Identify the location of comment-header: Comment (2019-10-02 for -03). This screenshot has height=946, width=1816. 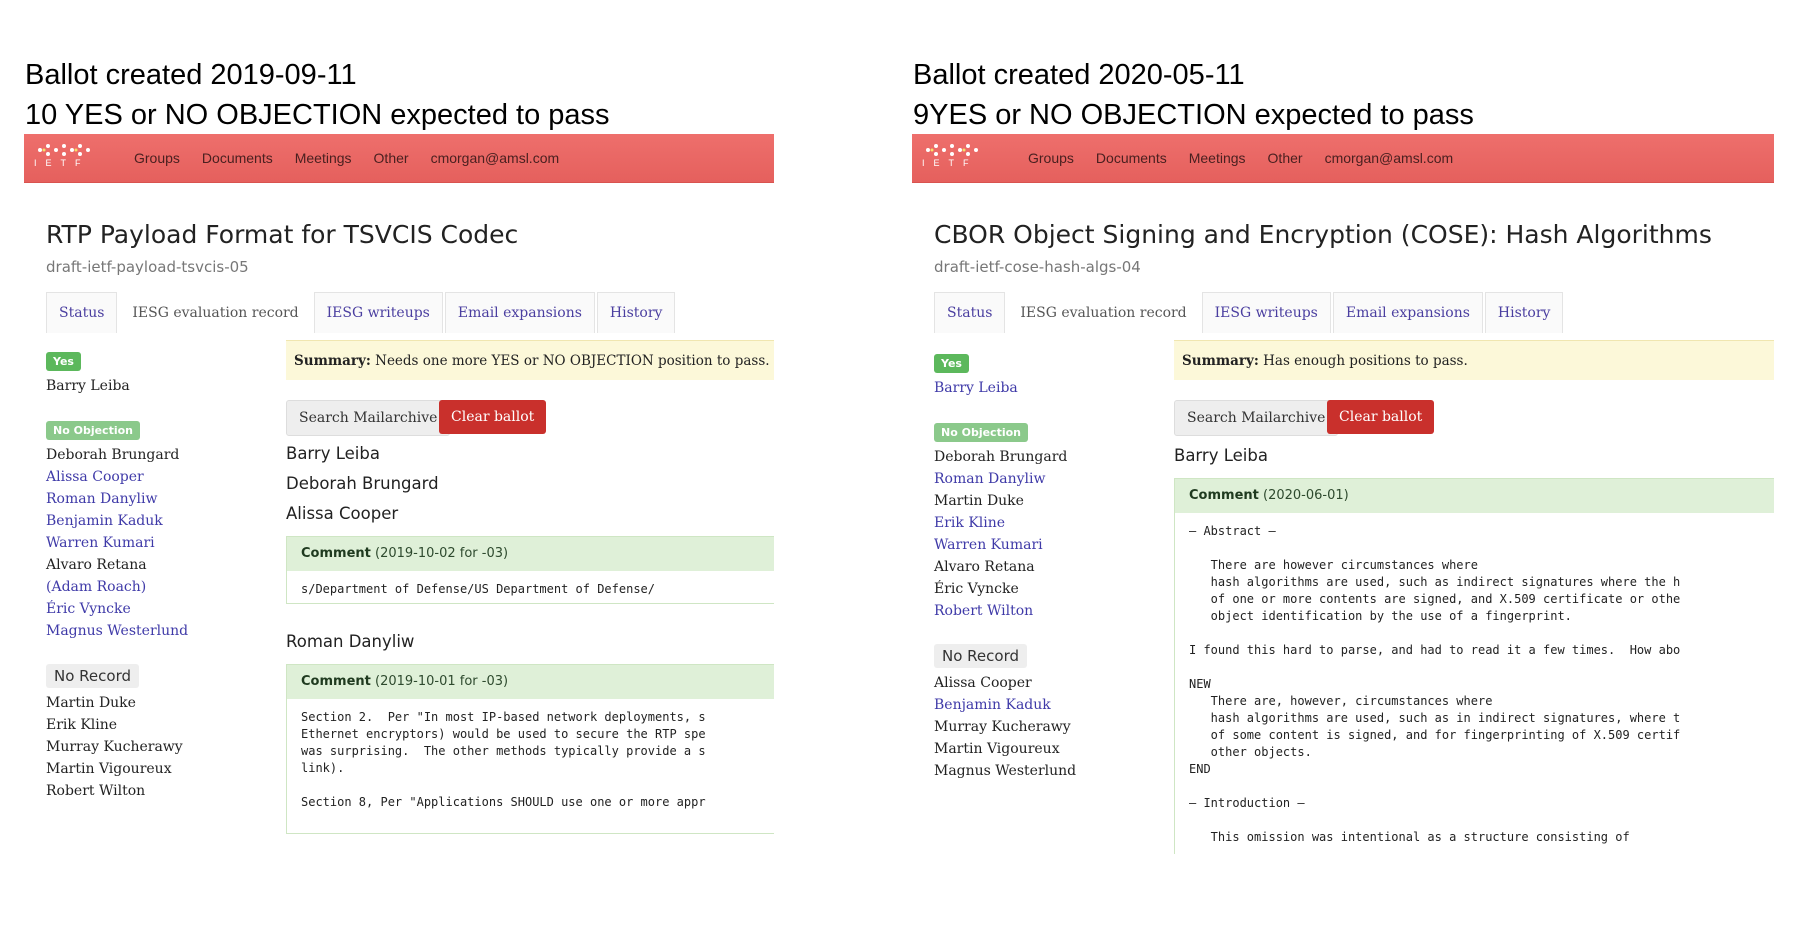
(530, 554).